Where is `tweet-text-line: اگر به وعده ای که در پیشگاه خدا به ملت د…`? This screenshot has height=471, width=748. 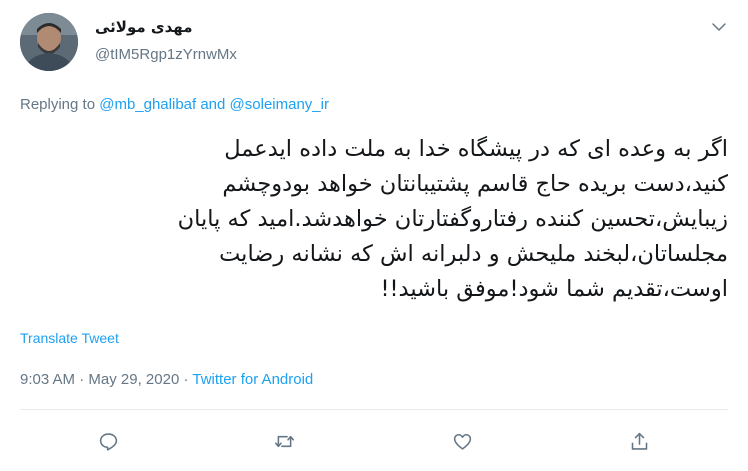
tweet-text-line: اگر به وعده ای که در پیشگاه خدا به ملت د… is located at coordinates (476, 149).